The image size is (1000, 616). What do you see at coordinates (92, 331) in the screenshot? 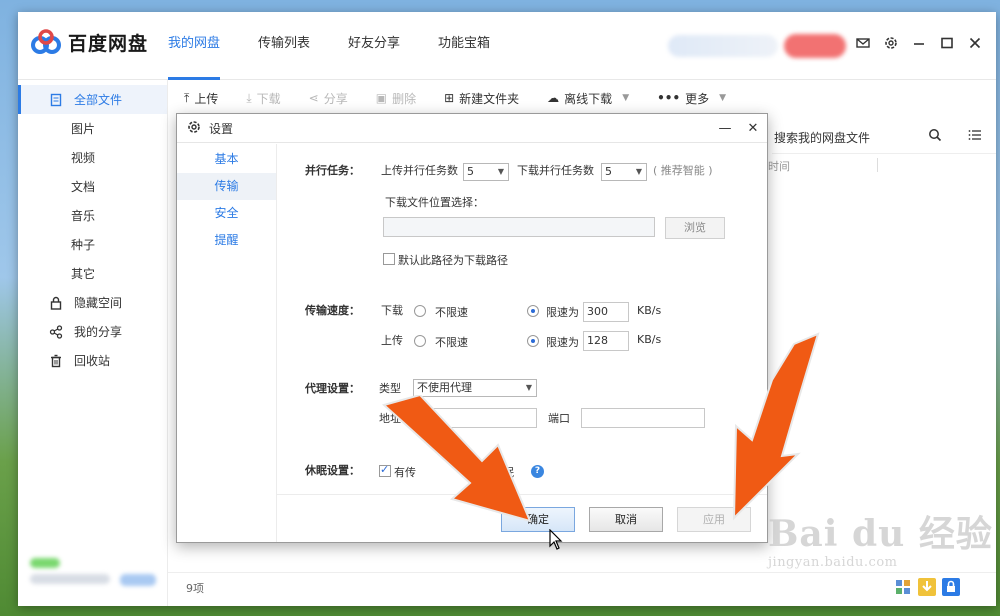
I see `sidebar-item-my-share: 我的分享` at bounding box center [92, 331].